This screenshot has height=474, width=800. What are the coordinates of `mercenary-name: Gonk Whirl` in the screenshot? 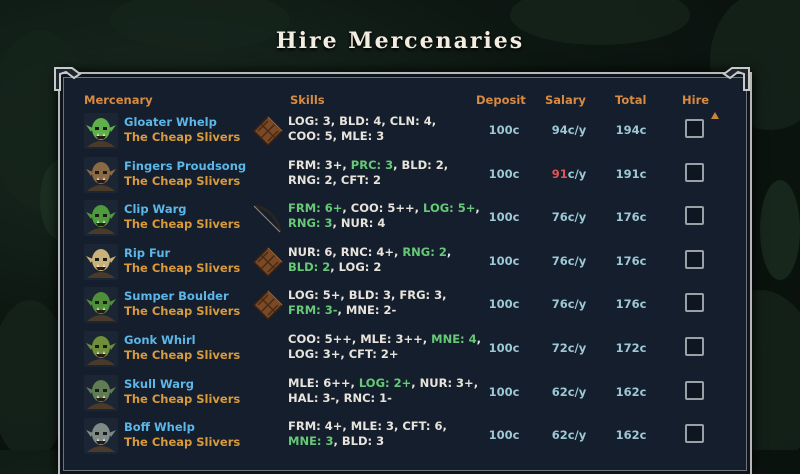 It's located at (160, 340).